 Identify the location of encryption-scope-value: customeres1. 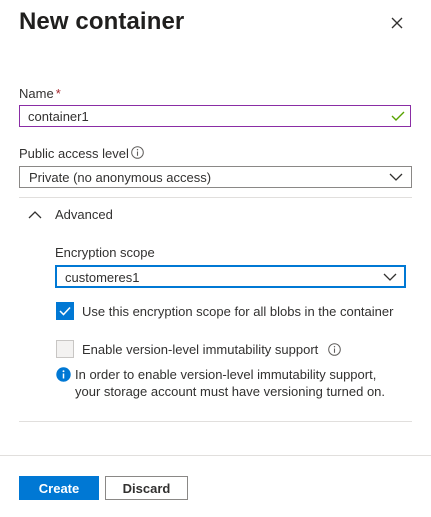
(102, 277).